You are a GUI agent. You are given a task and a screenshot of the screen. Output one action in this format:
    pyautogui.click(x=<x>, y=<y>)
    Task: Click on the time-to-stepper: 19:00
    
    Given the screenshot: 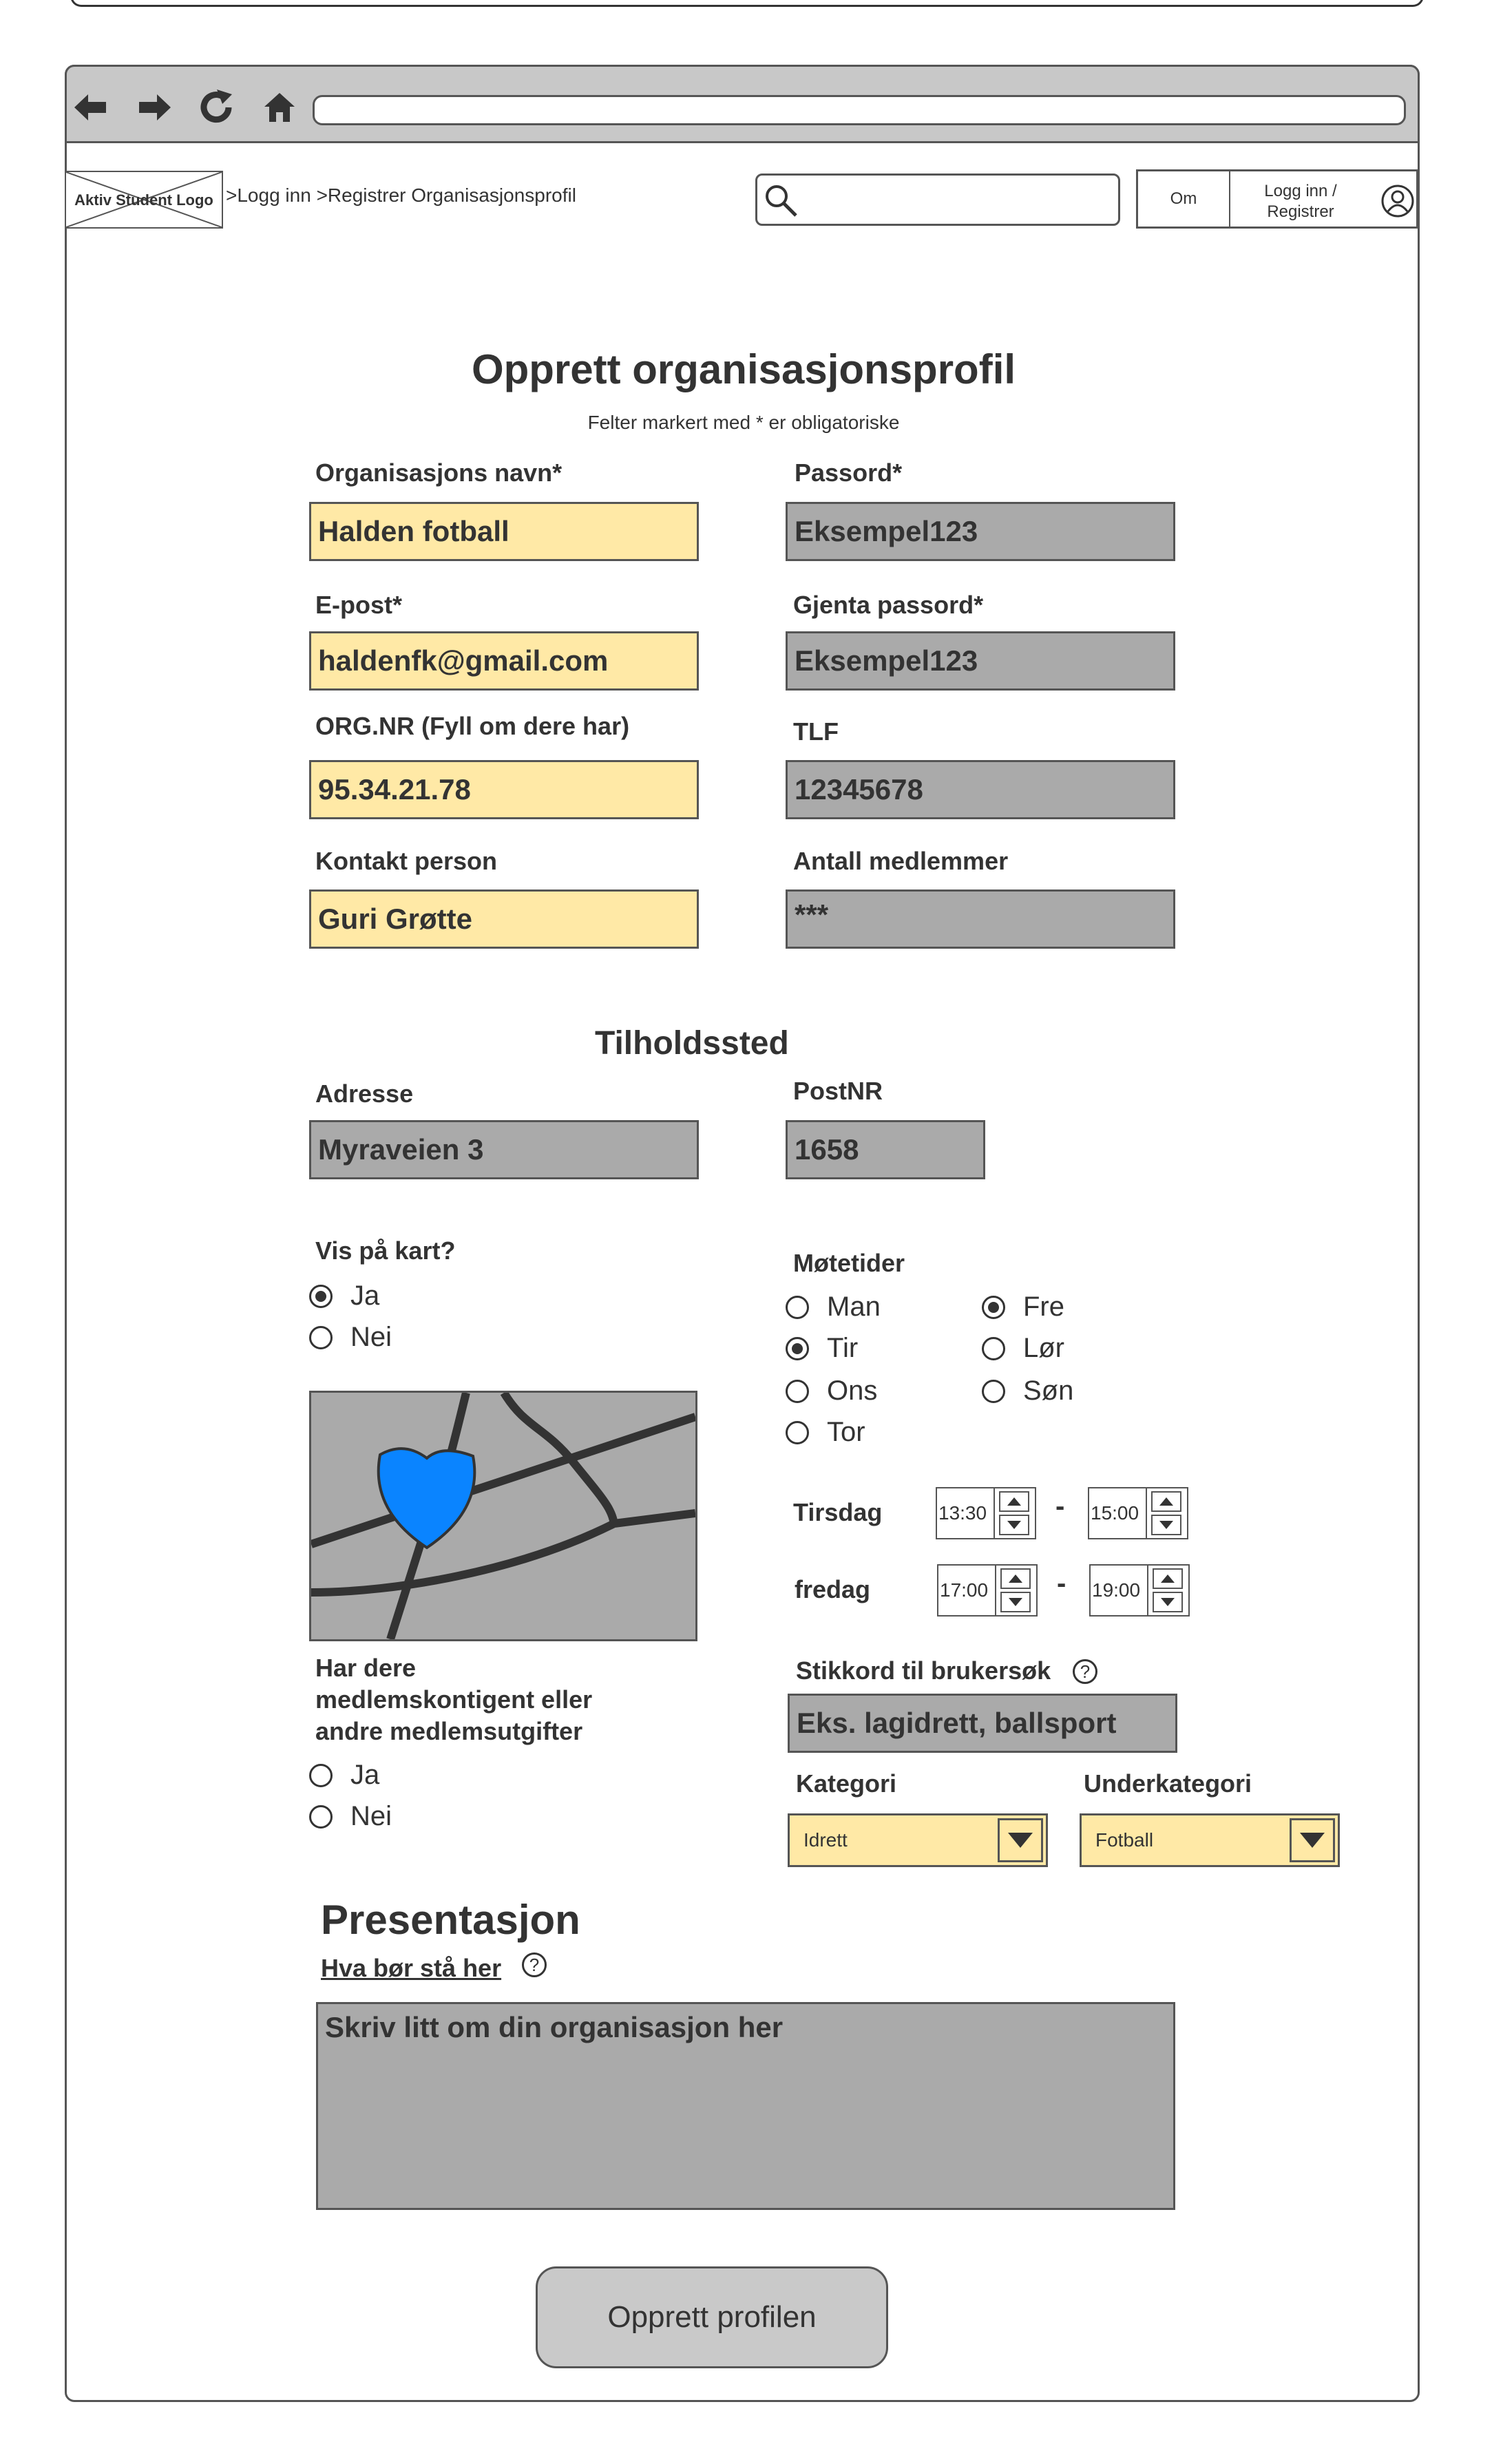 What is the action you would take?
    pyautogui.click(x=1139, y=1590)
    